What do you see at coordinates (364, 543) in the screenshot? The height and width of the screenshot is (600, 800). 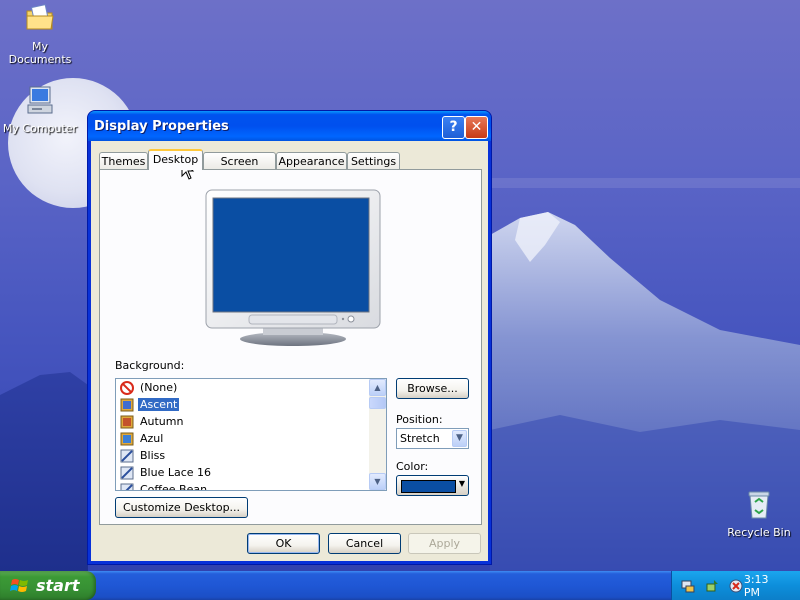 I see `cancel-button: Cancel` at bounding box center [364, 543].